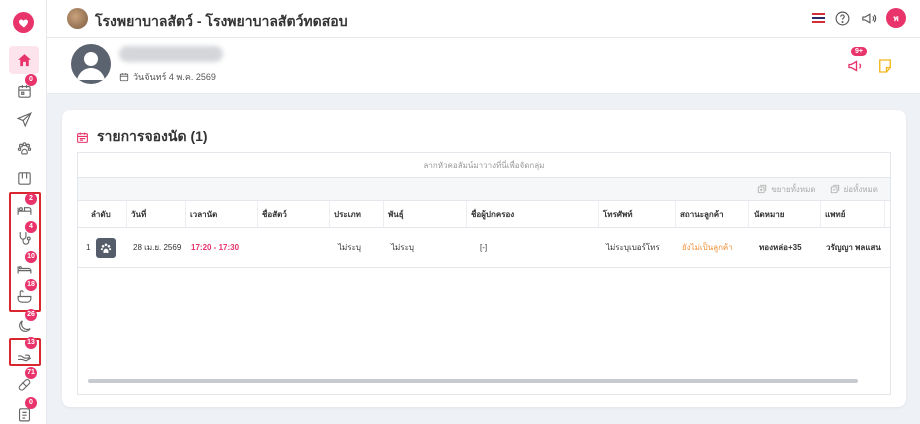 This screenshot has width=920, height=424. What do you see at coordinates (473, 381) in the screenshot?
I see `horizontal-scrollbar` at bounding box center [473, 381].